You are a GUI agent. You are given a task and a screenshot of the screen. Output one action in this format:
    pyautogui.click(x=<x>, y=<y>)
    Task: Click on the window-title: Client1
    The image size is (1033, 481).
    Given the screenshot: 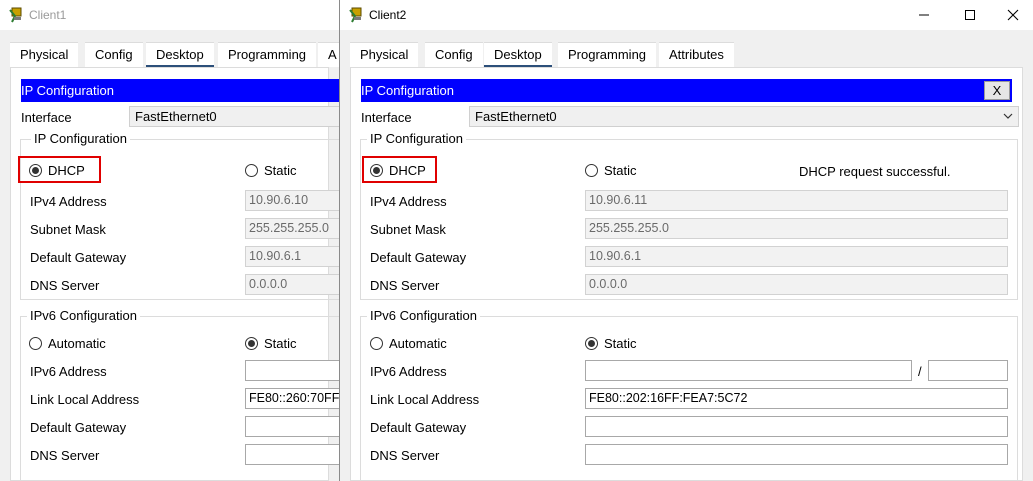 What is the action you would take?
    pyautogui.click(x=48, y=15)
    